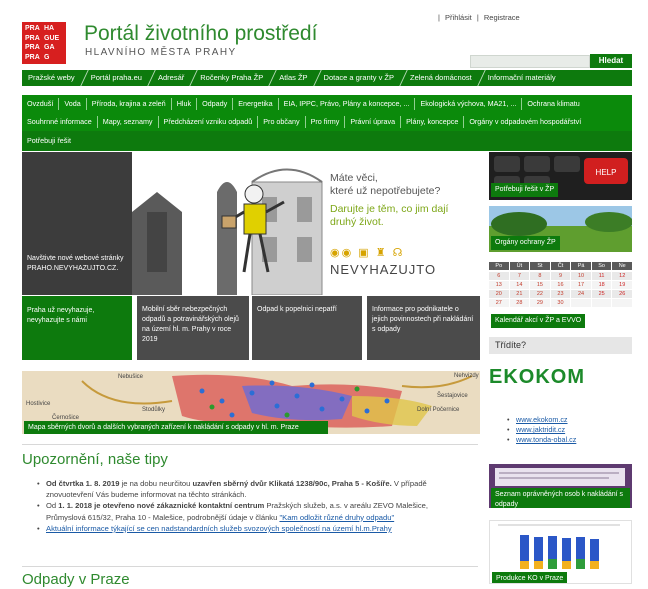 The height and width of the screenshot is (589, 648). What do you see at coordinates (540, 429) in the screenshot?
I see `link-jaktridit: www.jaktridit.cz` at bounding box center [540, 429].